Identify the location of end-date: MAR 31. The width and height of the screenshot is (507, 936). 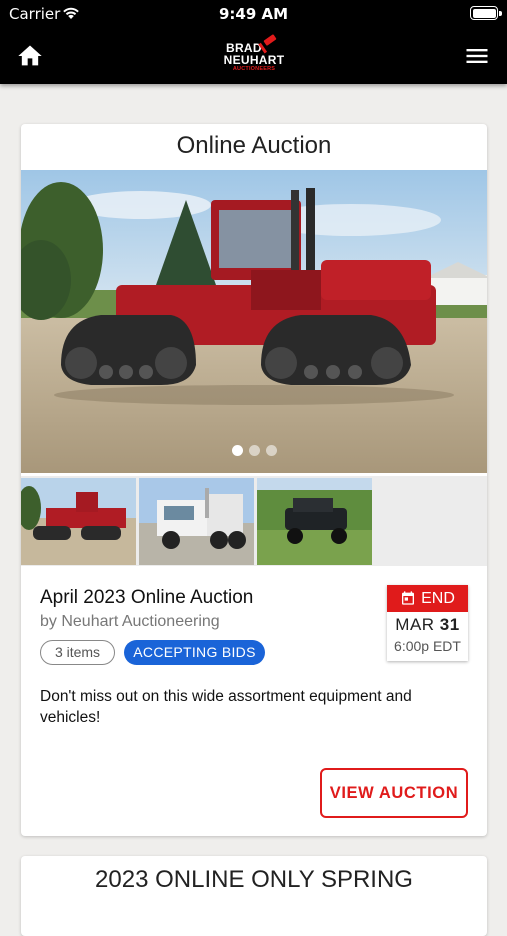
(427, 625).